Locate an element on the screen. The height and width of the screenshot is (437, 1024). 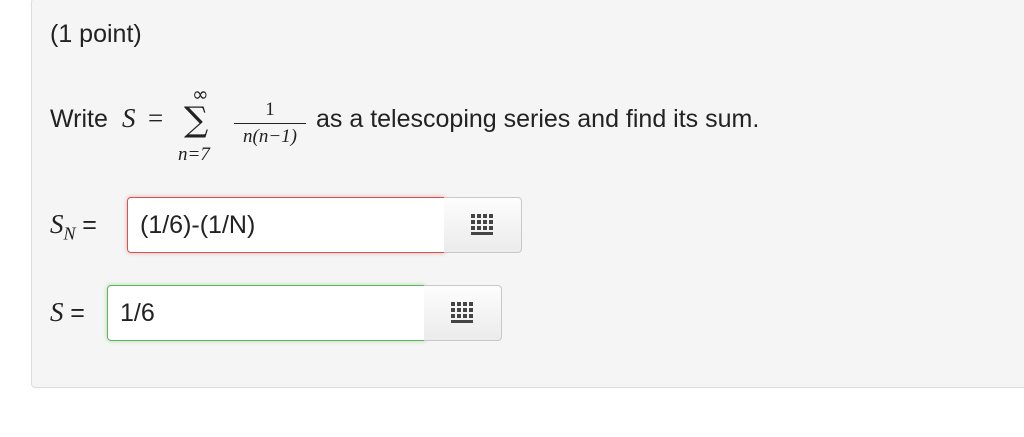
partial-sum-label: SN = is located at coordinates (73, 226).